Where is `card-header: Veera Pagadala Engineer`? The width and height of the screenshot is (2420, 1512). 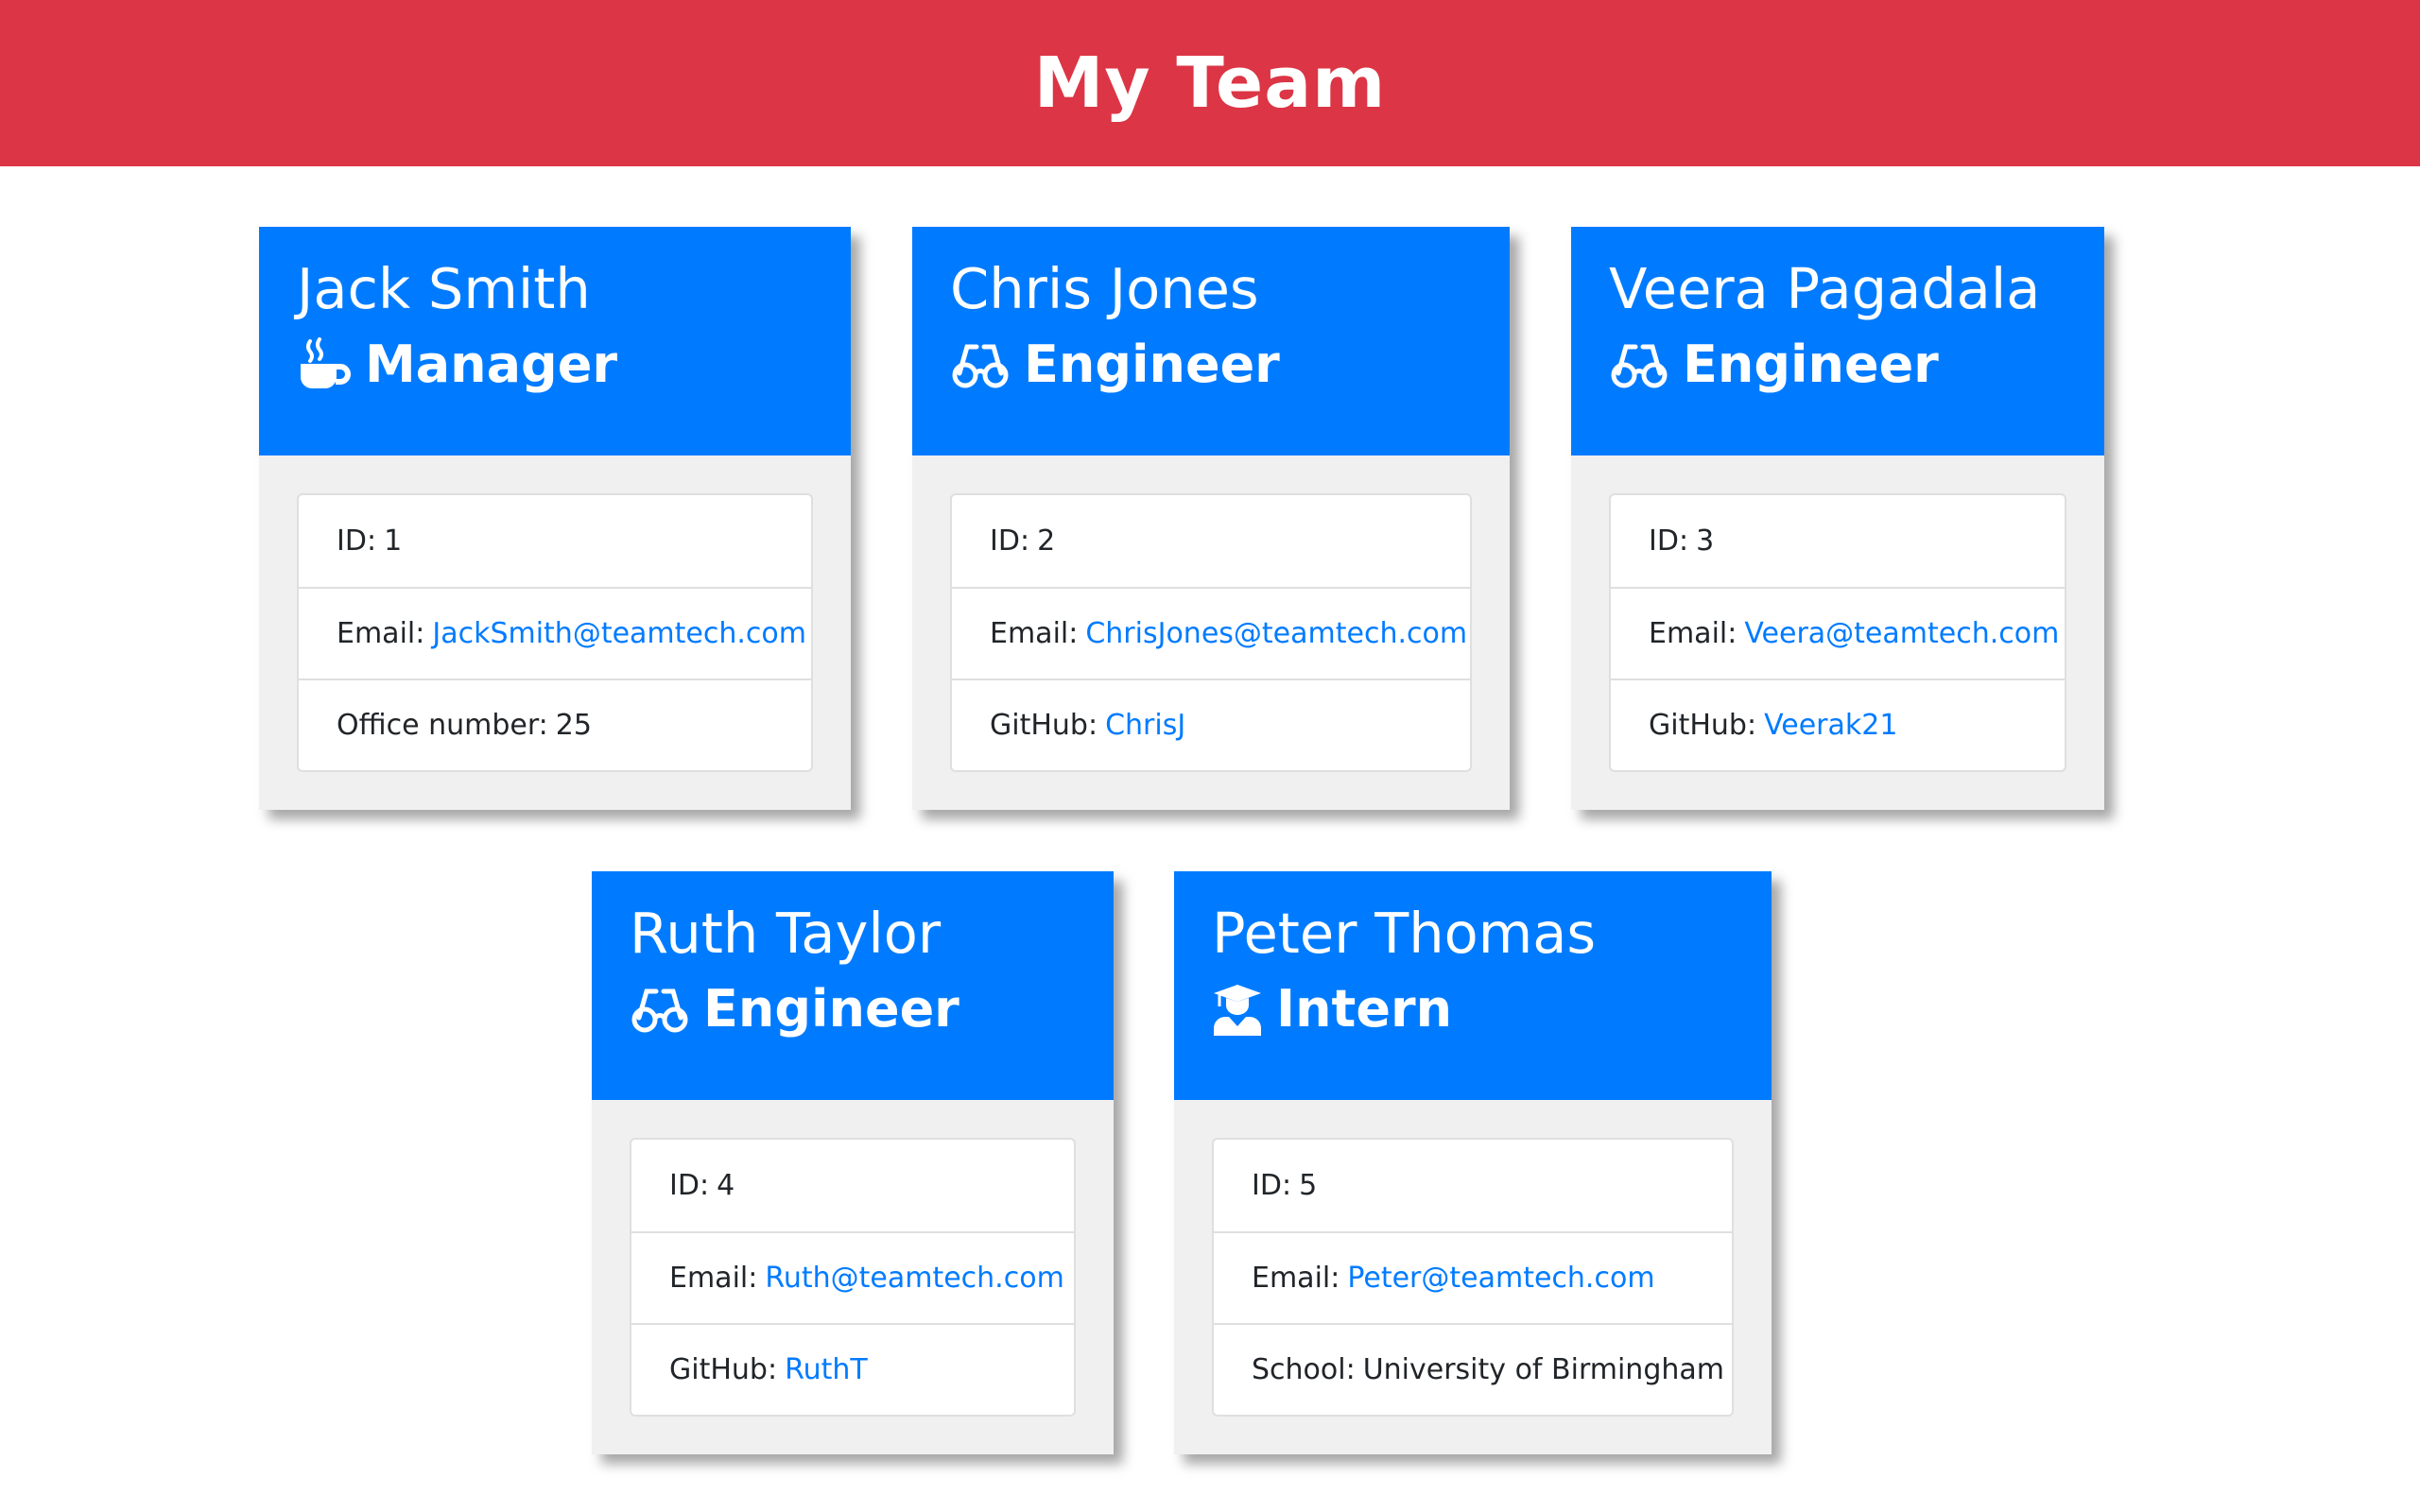 card-header: Veera Pagadala Engineer is located at coordinates (1837, 341).